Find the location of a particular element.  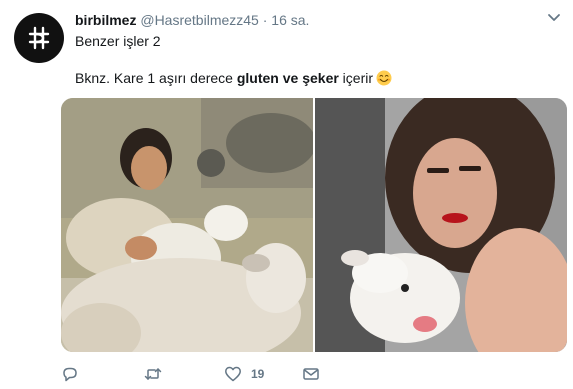

text-suffix: içerir is located at coordinates (356, 78).